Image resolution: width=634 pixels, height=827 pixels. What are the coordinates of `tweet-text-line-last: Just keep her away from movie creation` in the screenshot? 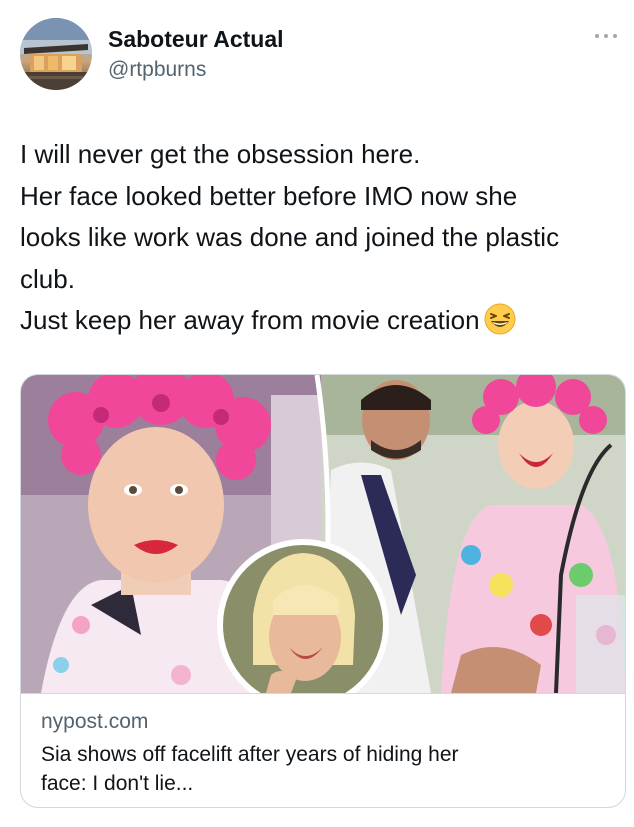 It's located at (320, 321).